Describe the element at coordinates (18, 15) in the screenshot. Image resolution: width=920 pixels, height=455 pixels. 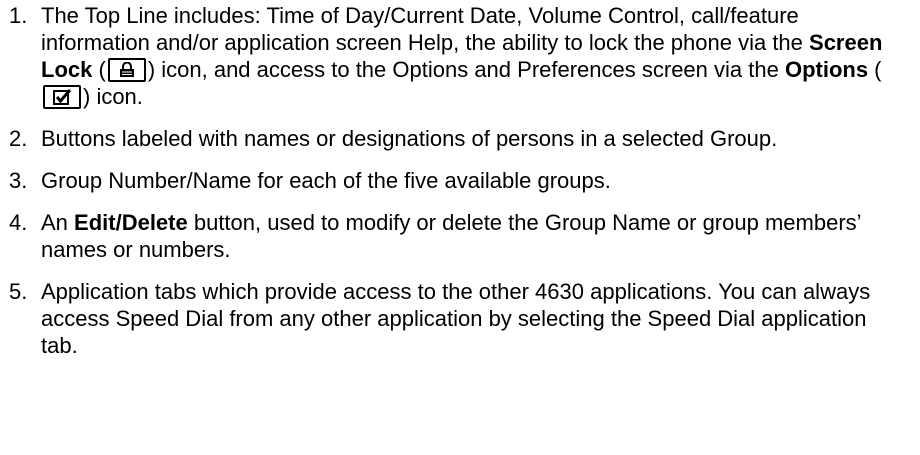
I see `list-number: 1.` at that location.